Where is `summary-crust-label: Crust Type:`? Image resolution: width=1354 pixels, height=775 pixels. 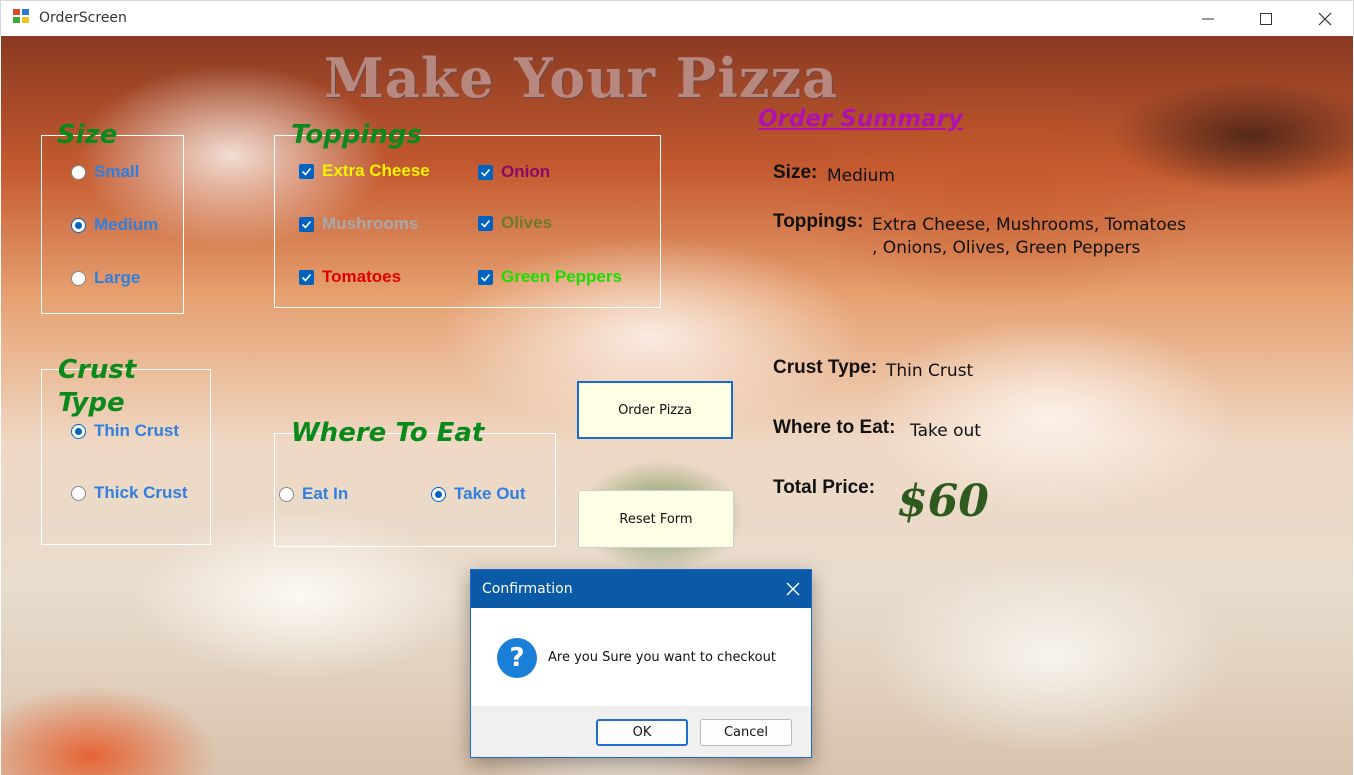 summary-crust-label: Crust Type: is located at coordinates (825, 367).